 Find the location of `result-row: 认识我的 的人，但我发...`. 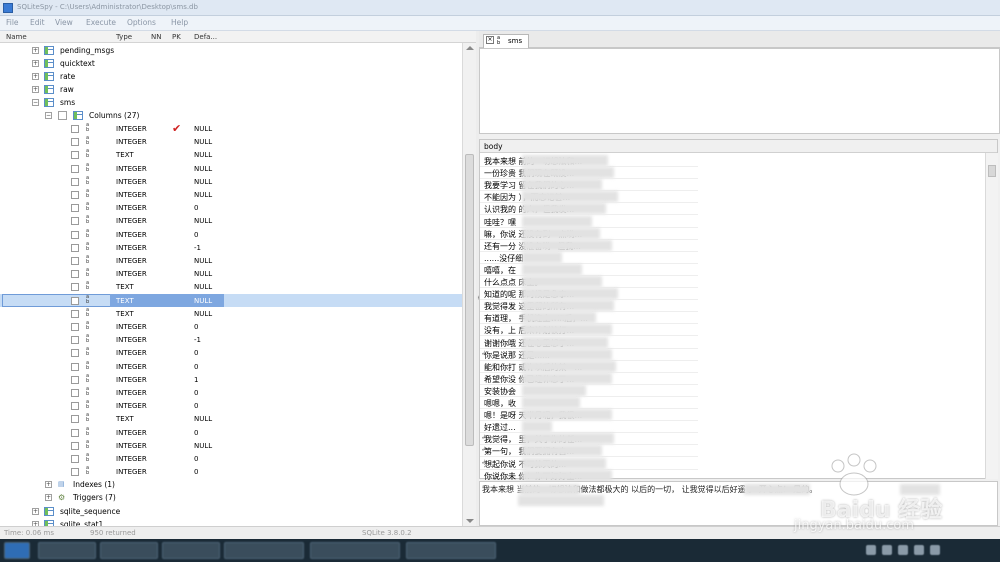

result-row: 认识我的 的人，但我发... is located at coordinates (732, 209).